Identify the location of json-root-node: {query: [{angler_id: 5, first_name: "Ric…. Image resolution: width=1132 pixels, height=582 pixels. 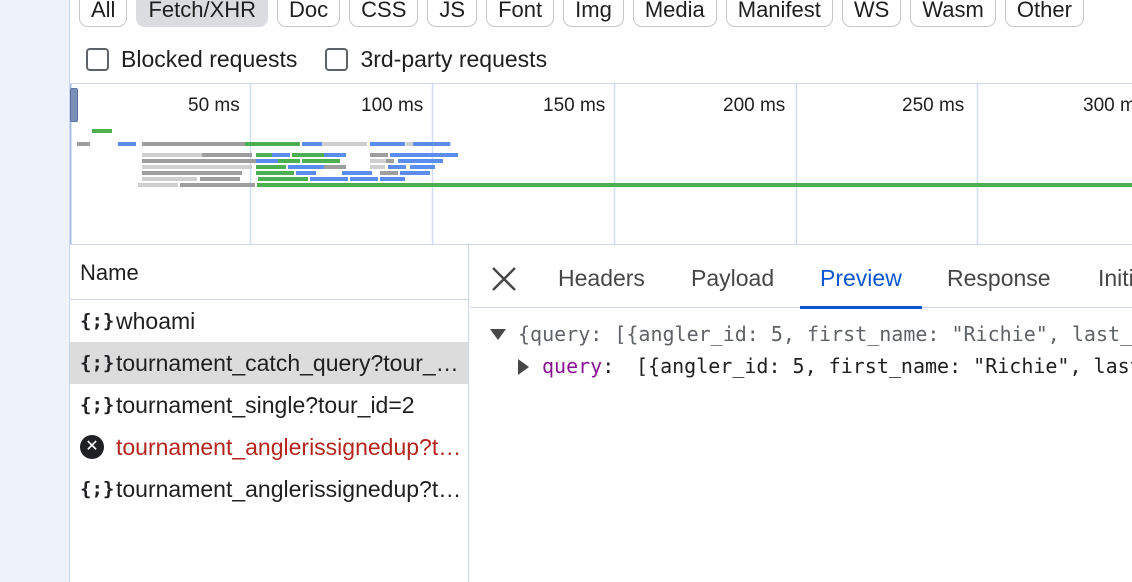
(801, 334).